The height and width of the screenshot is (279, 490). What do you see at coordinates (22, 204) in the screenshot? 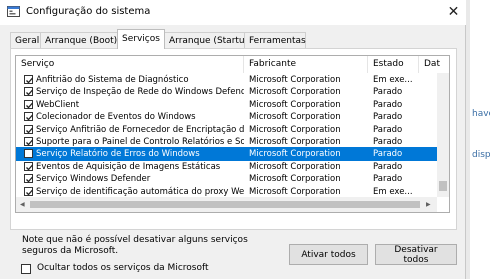
I see `scroll-left-icon: ◀` at bounding box center [22, 204].